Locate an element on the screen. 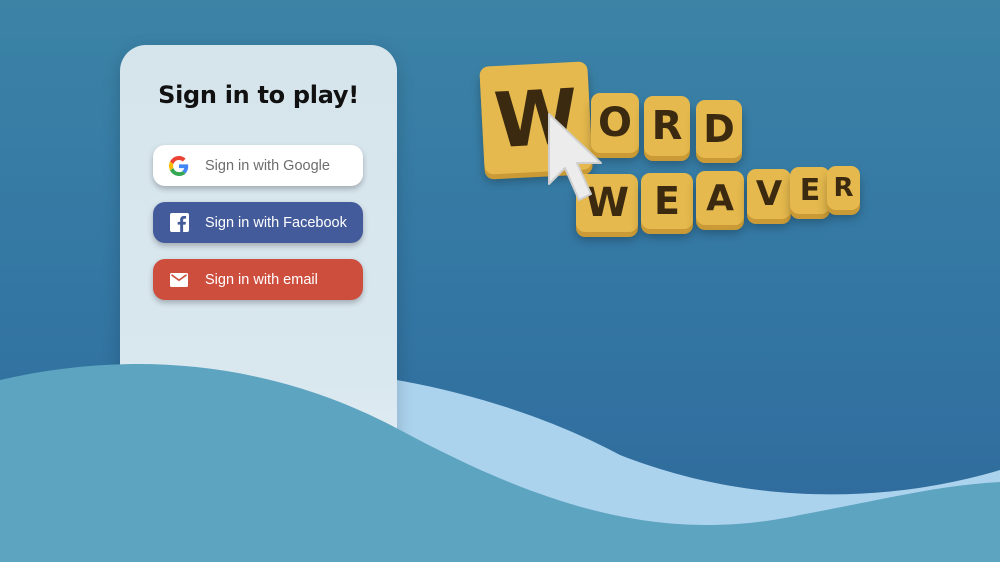  email-signin-button: Sign in with email is located at coordinates (258, 279).